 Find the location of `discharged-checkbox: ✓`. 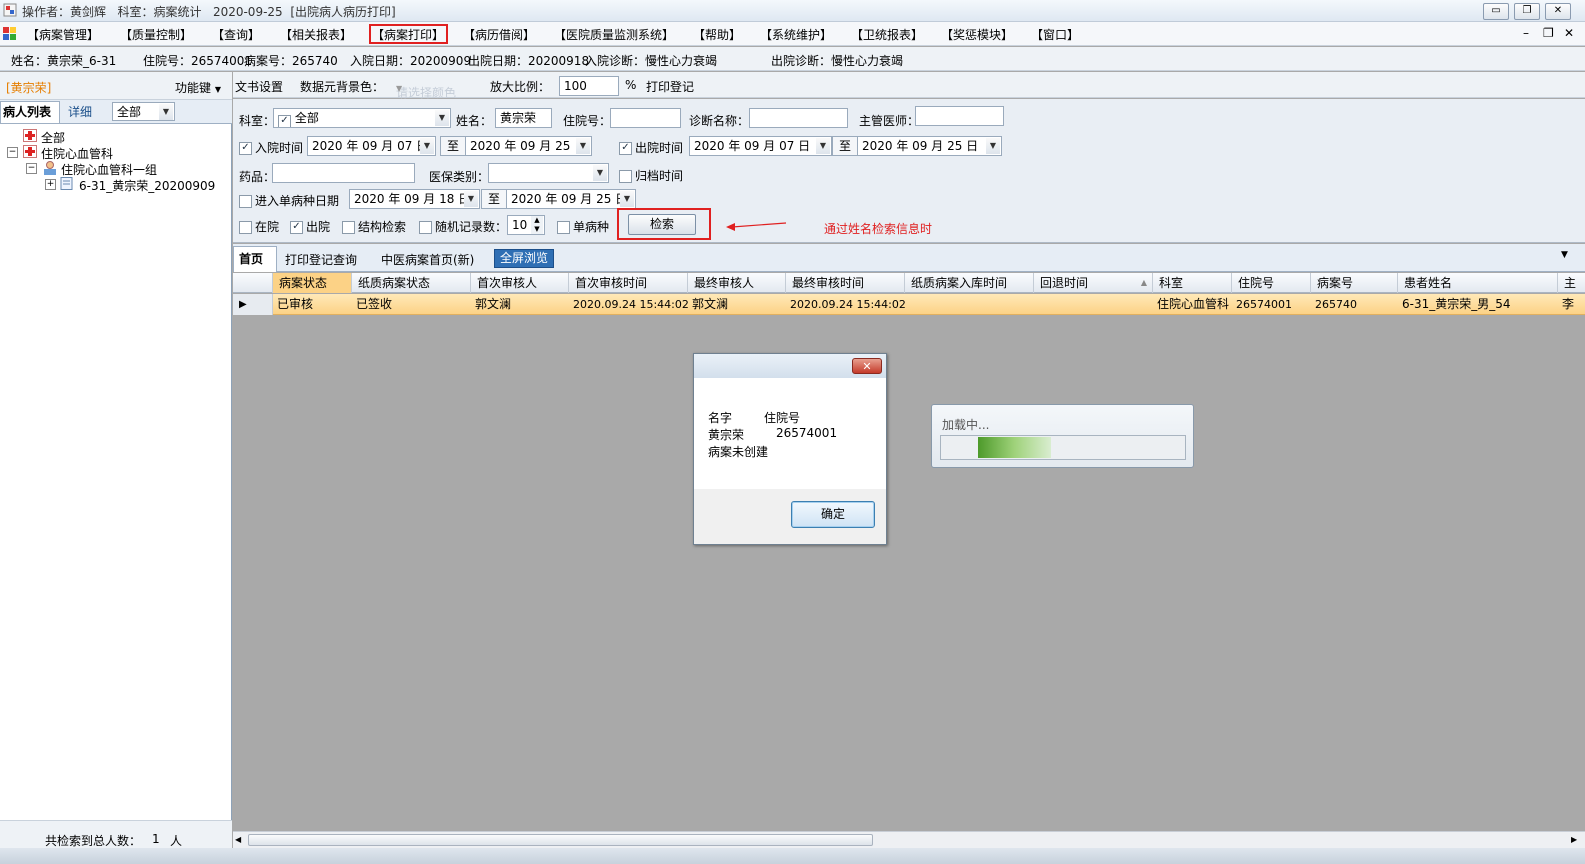

discharged-checkbox: ✓ is located at coordinates (296, 227).